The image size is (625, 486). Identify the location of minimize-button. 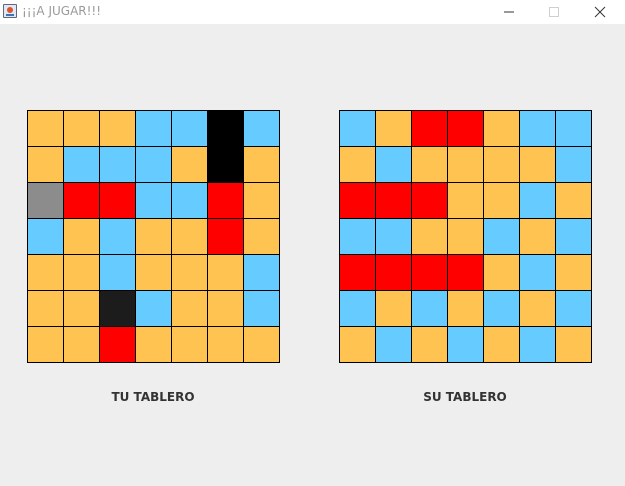
(509, 12).